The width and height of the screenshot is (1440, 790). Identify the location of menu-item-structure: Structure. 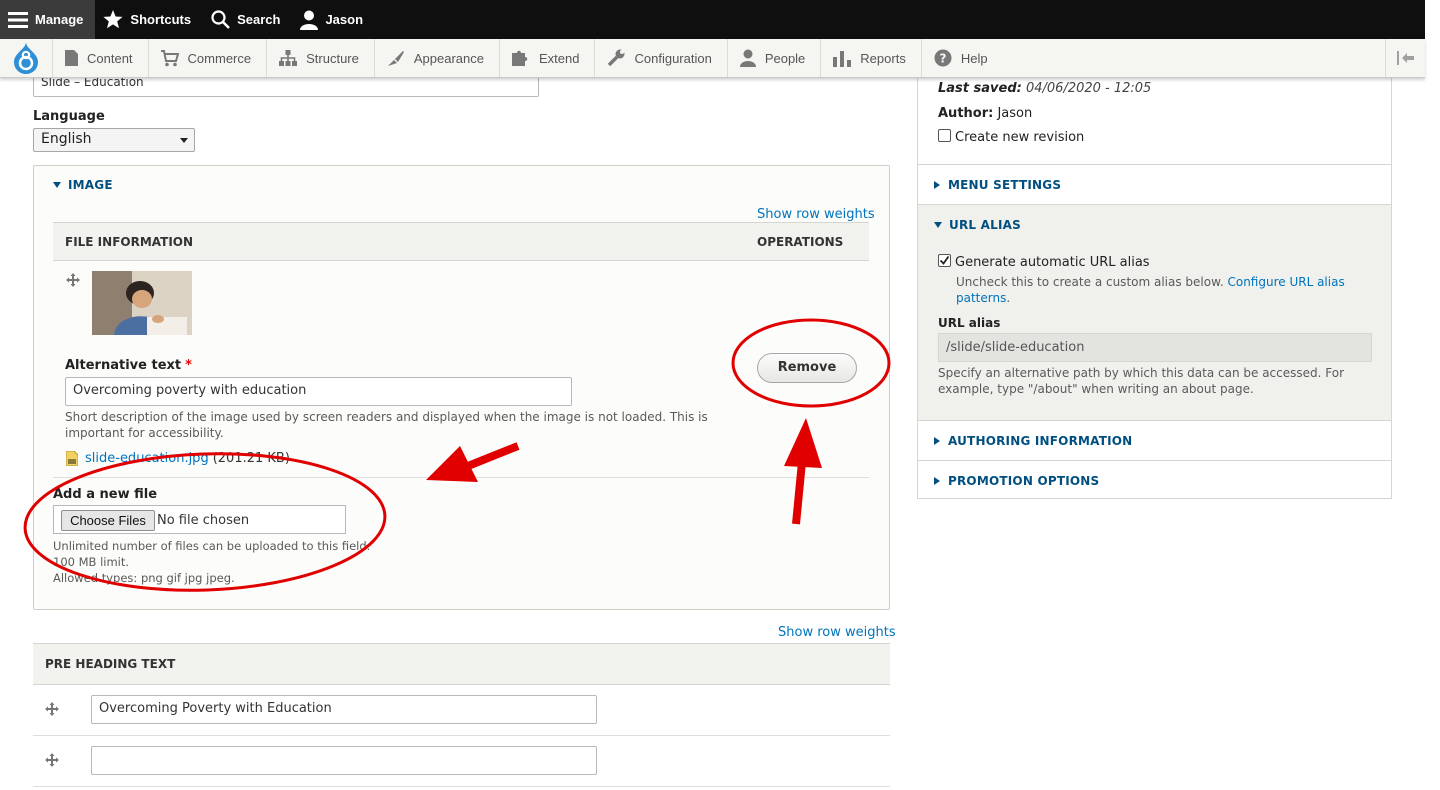
(320, 58).